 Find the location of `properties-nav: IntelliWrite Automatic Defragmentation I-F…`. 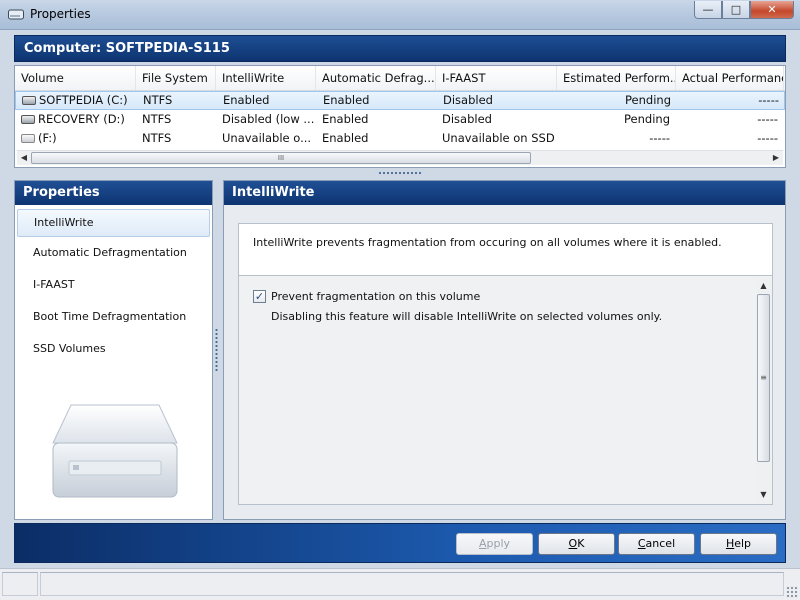

properties-nav: IntelliWrite Automatic Defragmentation I-F… is located at coordinates (113, 287).